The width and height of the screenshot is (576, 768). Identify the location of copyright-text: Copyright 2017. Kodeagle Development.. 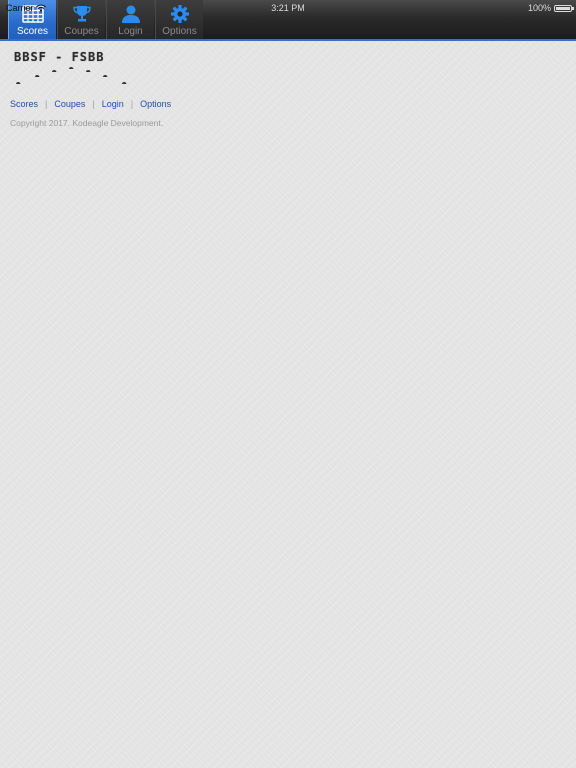
(87, 123).